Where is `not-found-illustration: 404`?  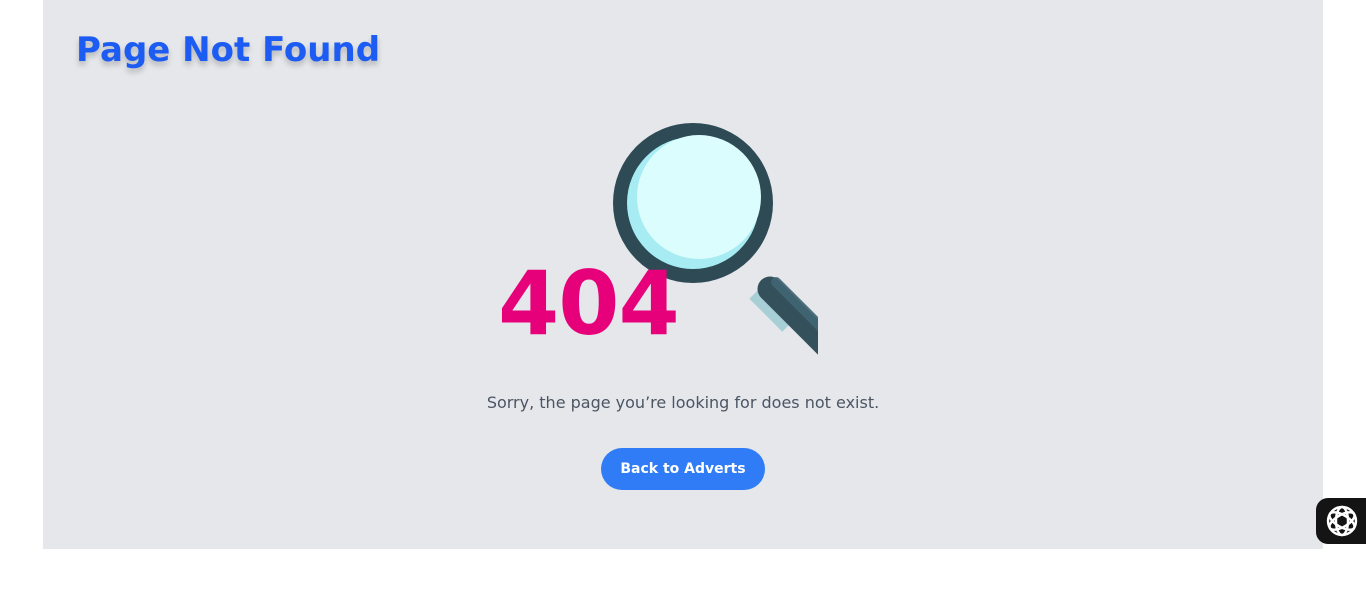 not-found-illustration: 404 is located at coordinates (678, 238).